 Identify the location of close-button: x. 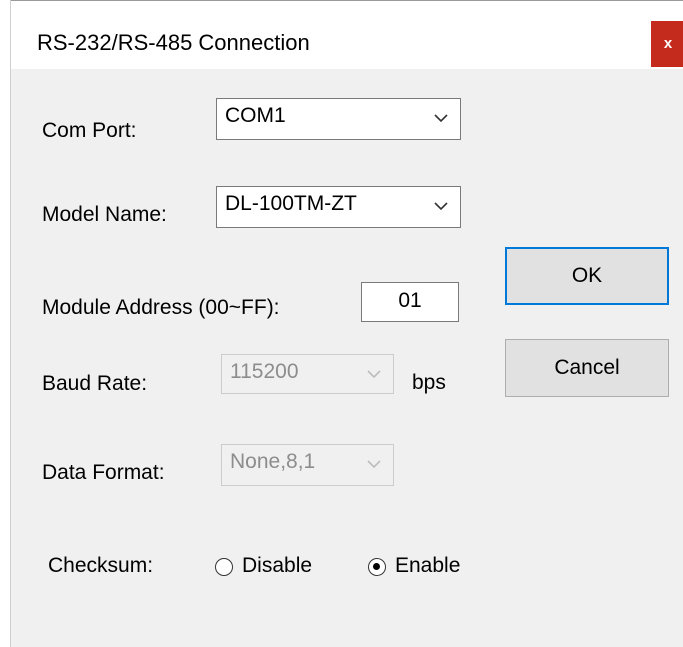
(667, 44).